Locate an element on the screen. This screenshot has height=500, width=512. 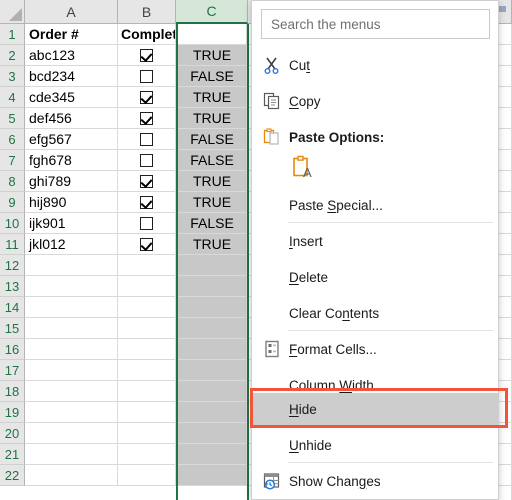
menu-item-copy: Copy is located at coordinates (376, 101).